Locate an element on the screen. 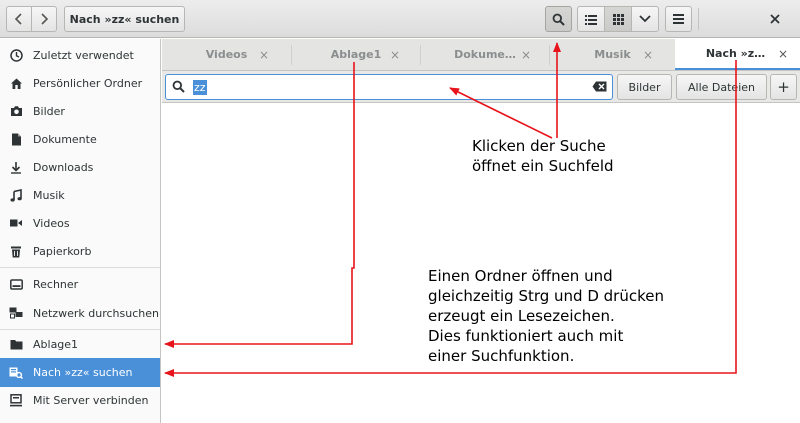 This screenshot has height=423, width=800. add-icon: + is located at coordinates (783, 87).